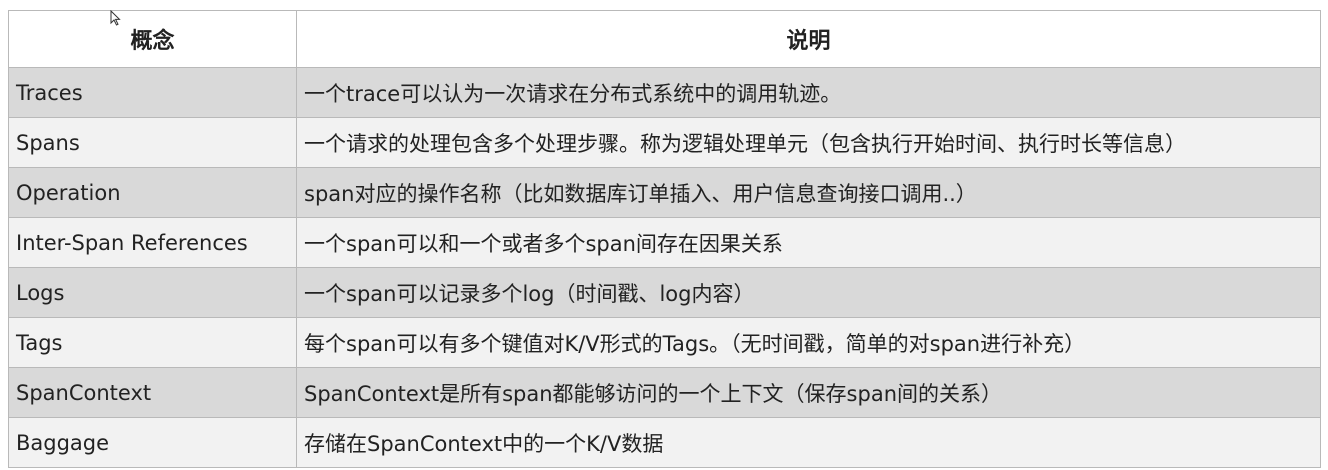 The width and height of the screenshot is (1328, 470). Describe the element at coordinates (808, 192) in the screenshot. I see `description-cell: span对应的操作名称（比如数据库订单插入、用户信息查询接口调用..）` at that location.